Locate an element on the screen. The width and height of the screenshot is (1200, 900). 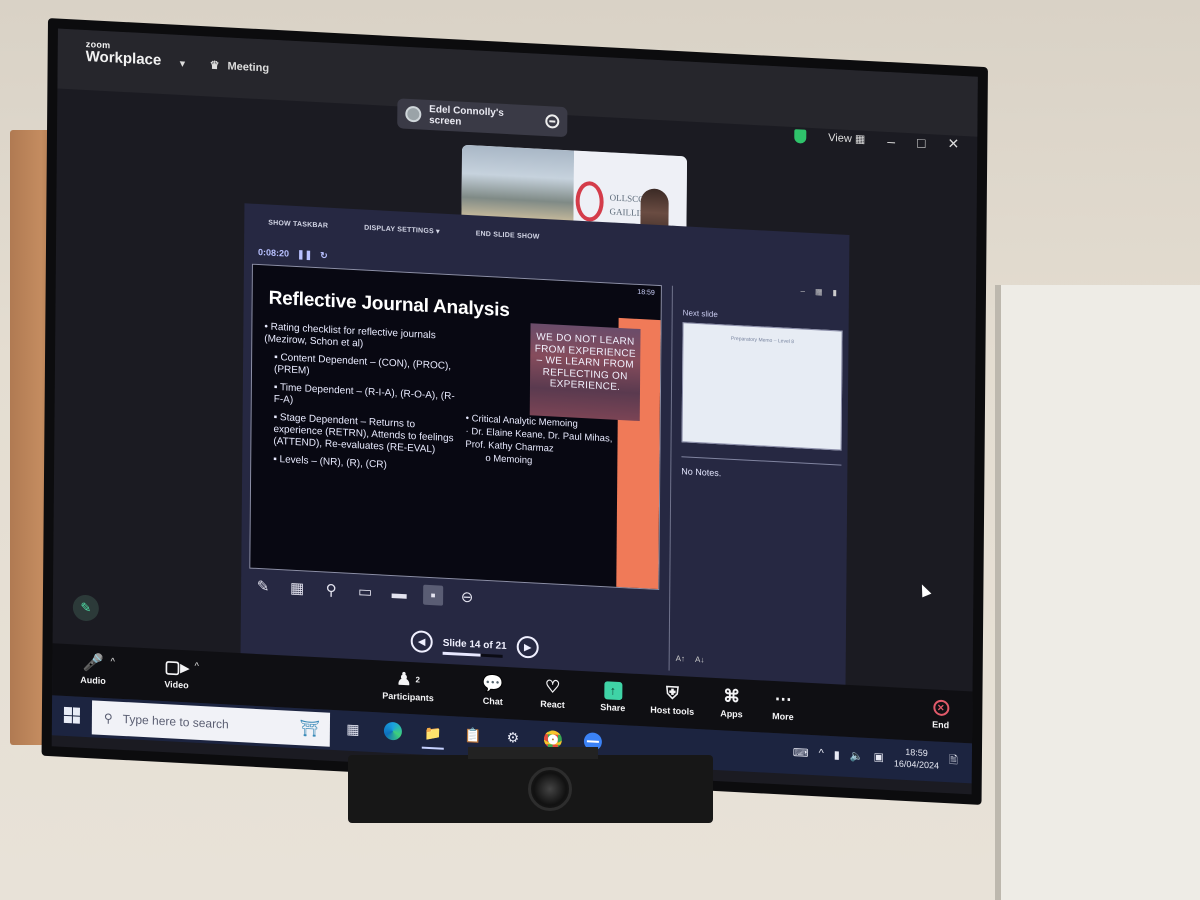
video-camera-icon: ▢▸ is located at coordinates (177, 667).